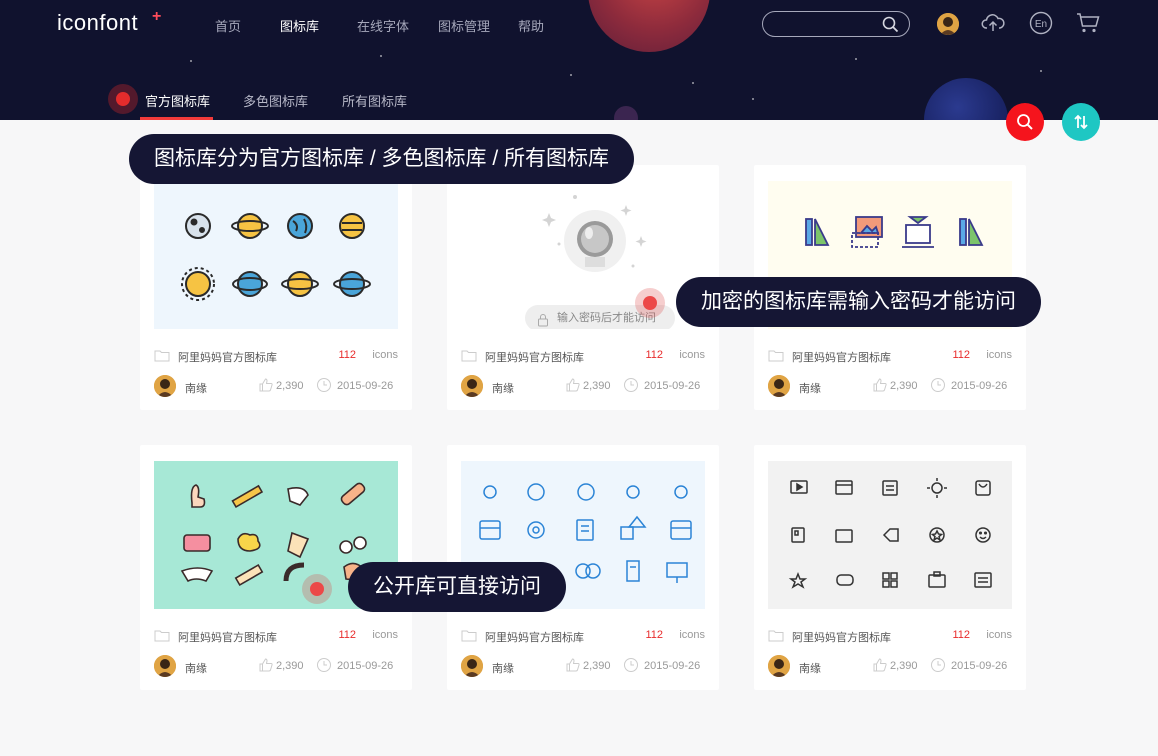  I want to click on nav-icon-library: 图标库, so click(299, 25).